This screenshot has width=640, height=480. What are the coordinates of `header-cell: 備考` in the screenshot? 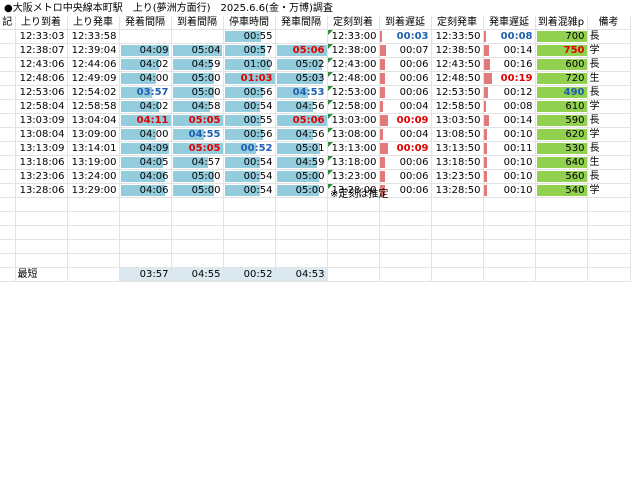 It's located at (609, 23).